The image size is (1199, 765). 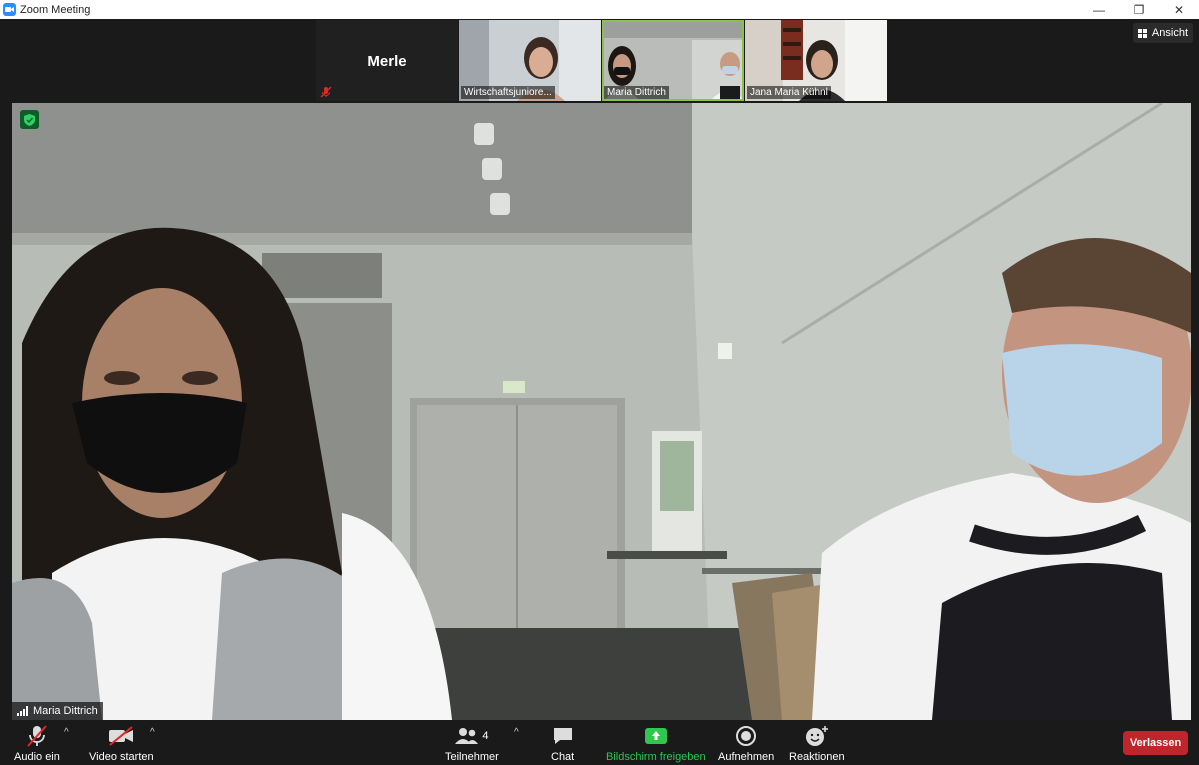 I want to click on leave-meeting-button: Verlassen, so click(x=1155, y=743).